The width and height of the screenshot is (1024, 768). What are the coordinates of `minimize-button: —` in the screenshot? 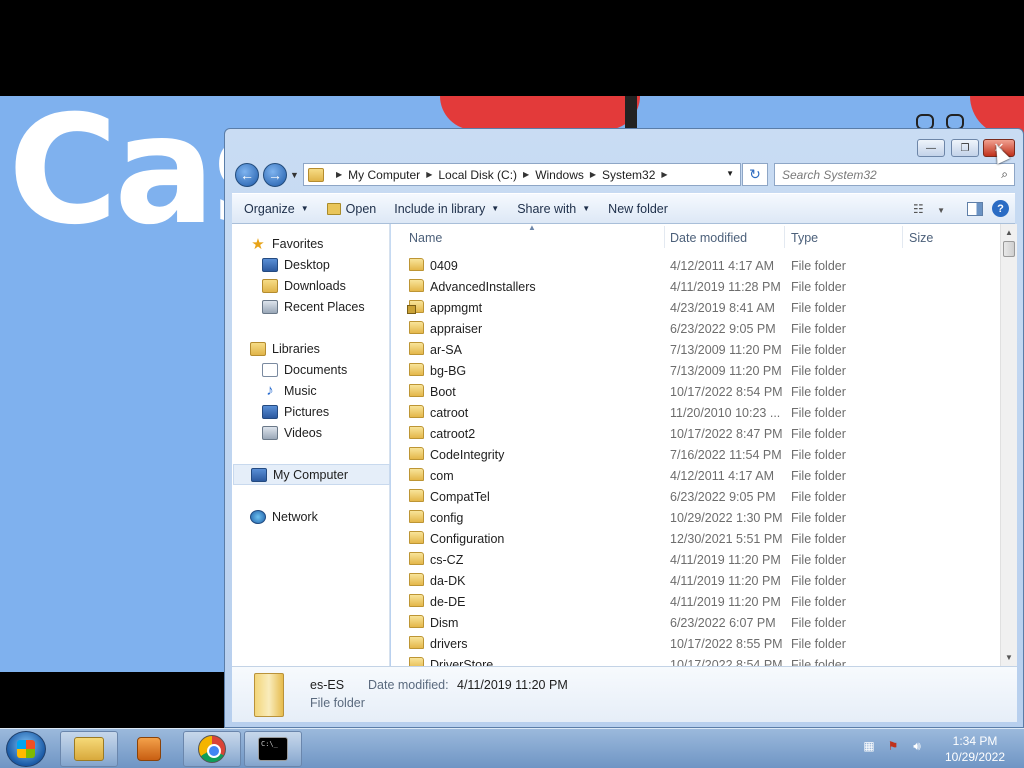 It's located at (931, 148).